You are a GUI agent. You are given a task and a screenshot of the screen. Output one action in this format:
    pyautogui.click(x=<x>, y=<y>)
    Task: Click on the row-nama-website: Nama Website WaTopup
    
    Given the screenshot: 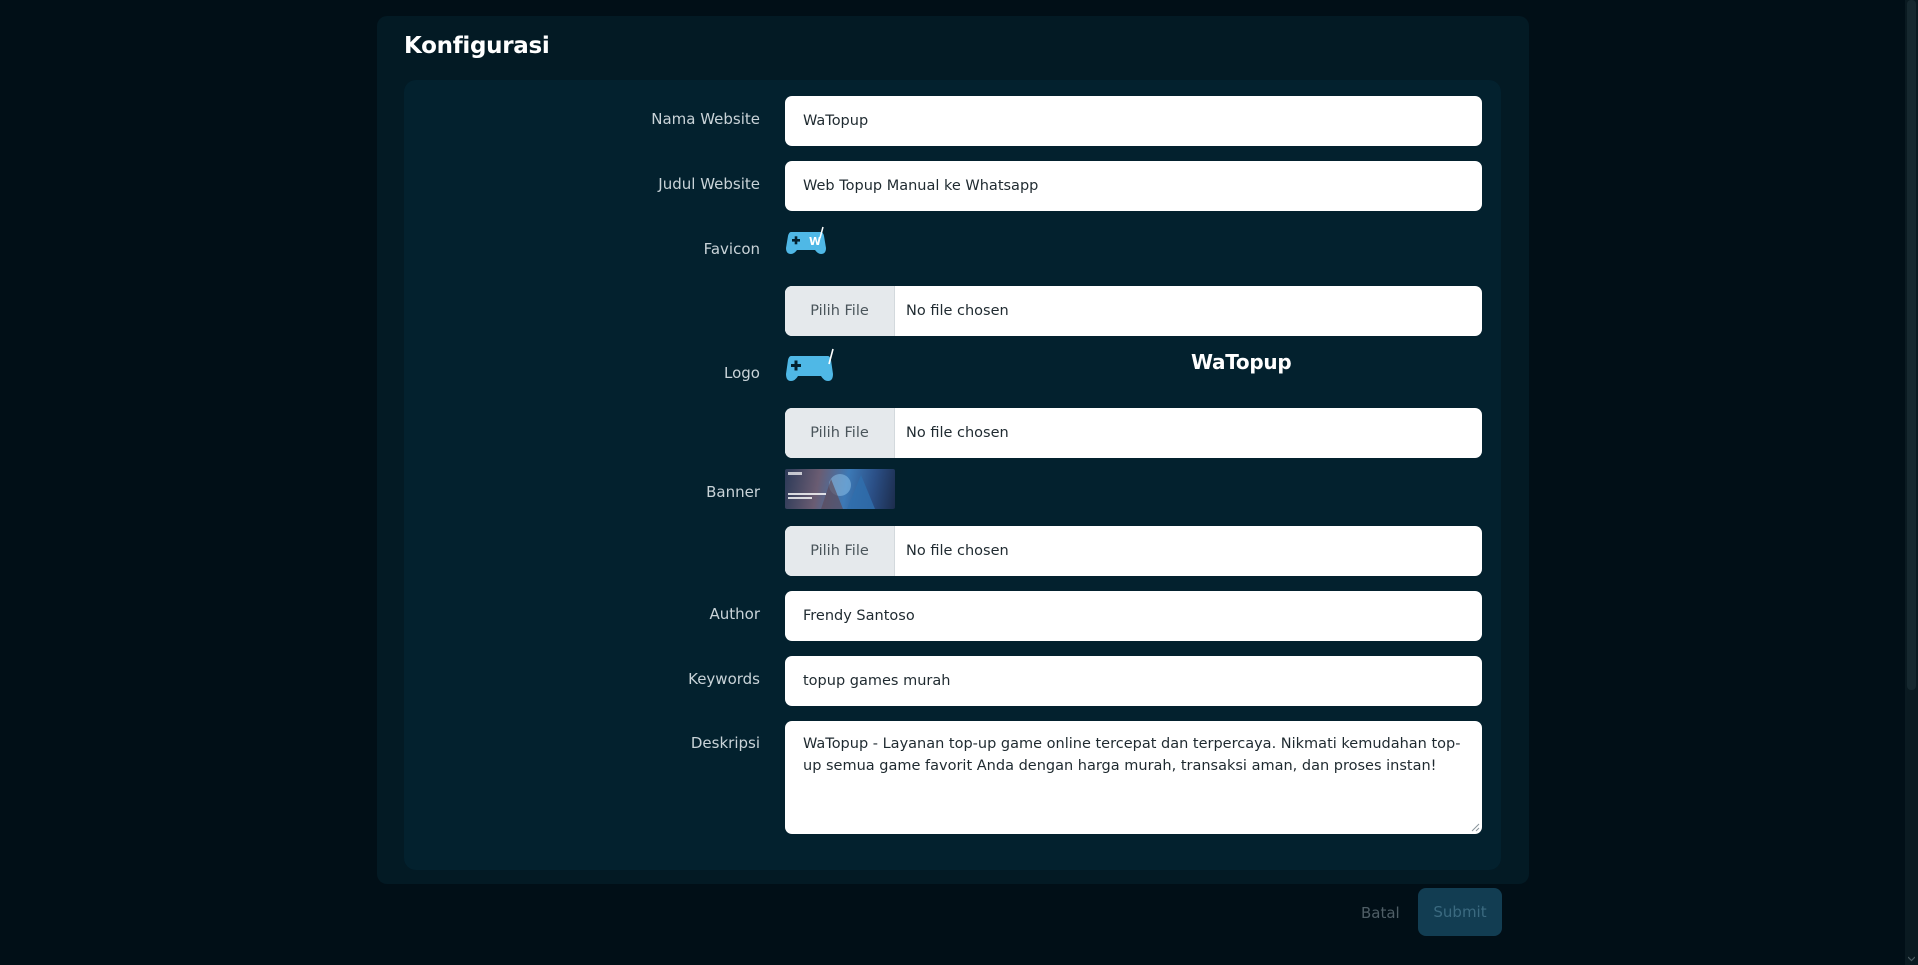 What is the action you would take?
    pyautogui.click(x=952, y=121)
    